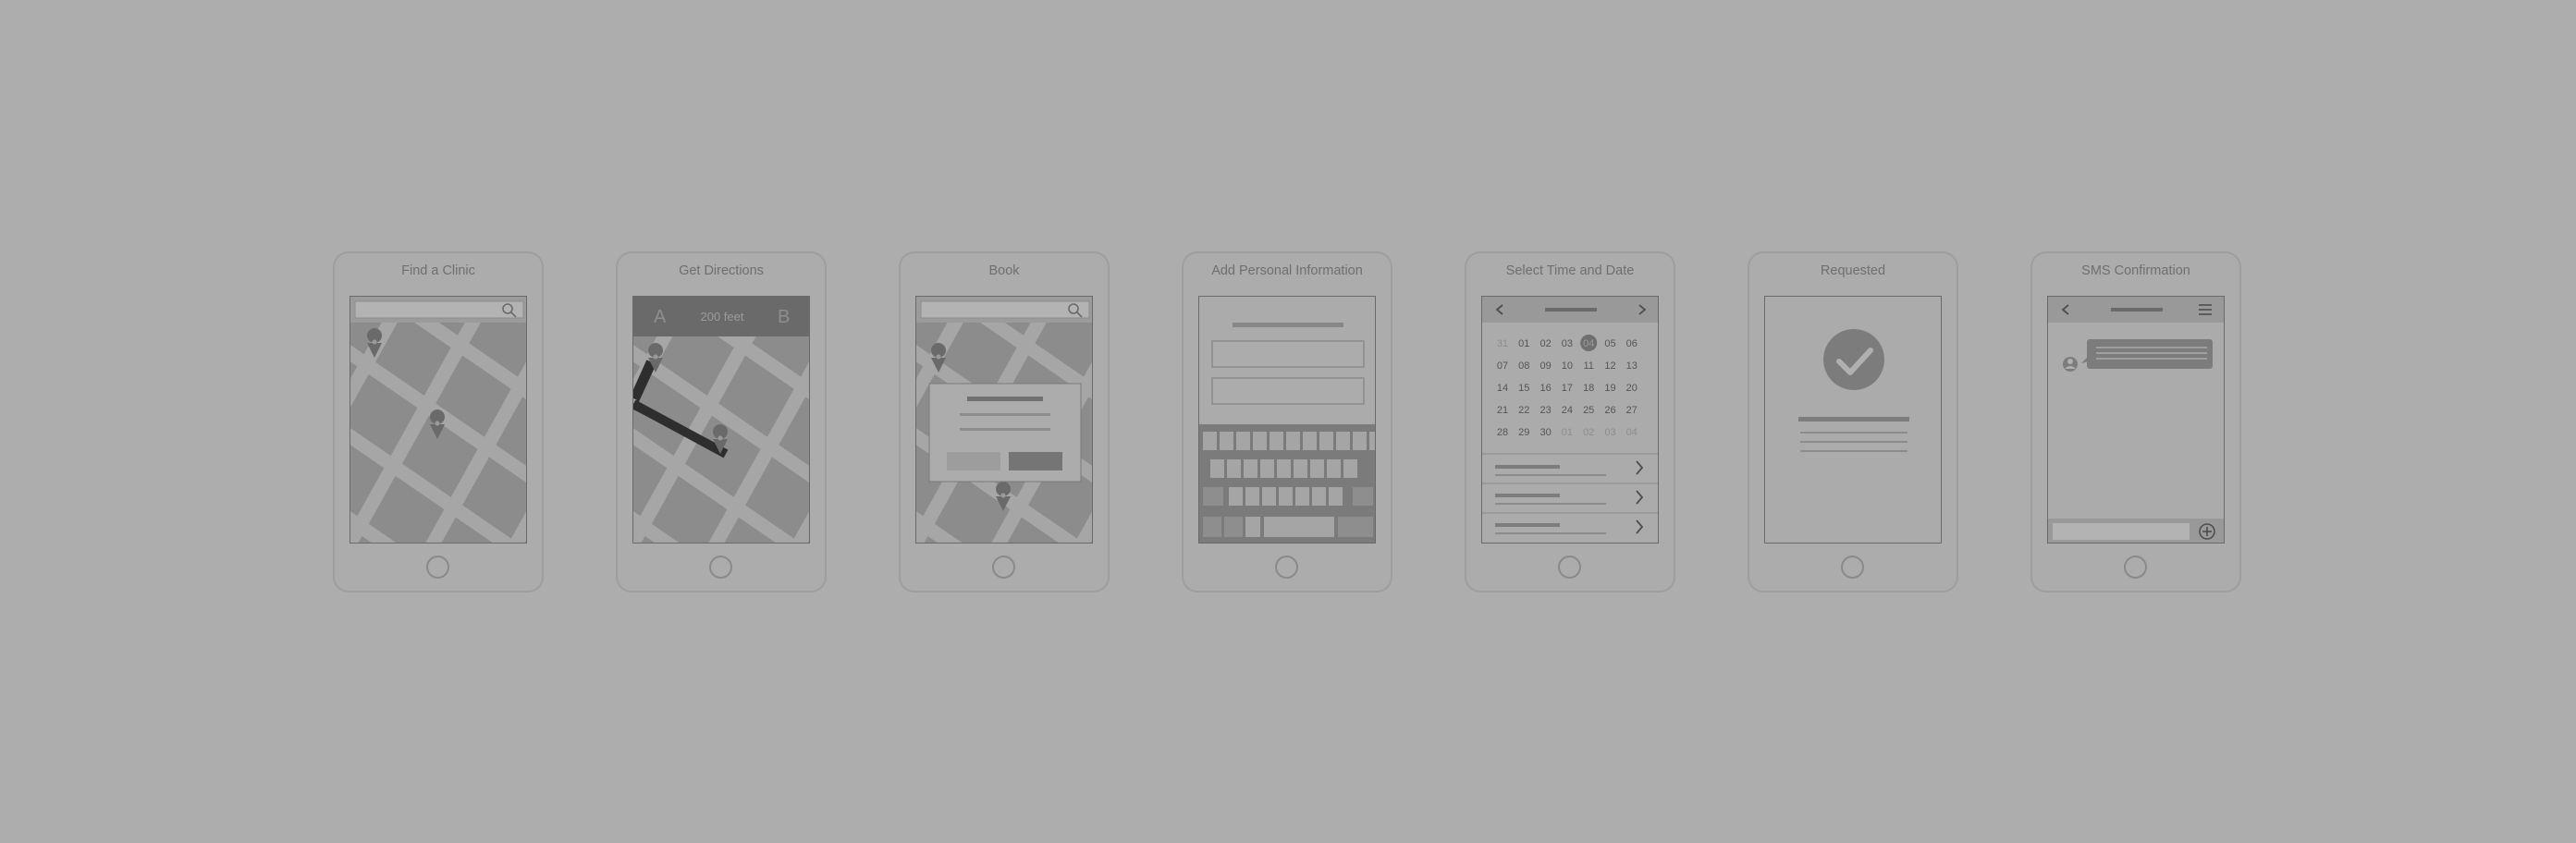  Describe the element at coordinates (1853, 270) in the screenshot. I see `screen-title: Requested` at that location.